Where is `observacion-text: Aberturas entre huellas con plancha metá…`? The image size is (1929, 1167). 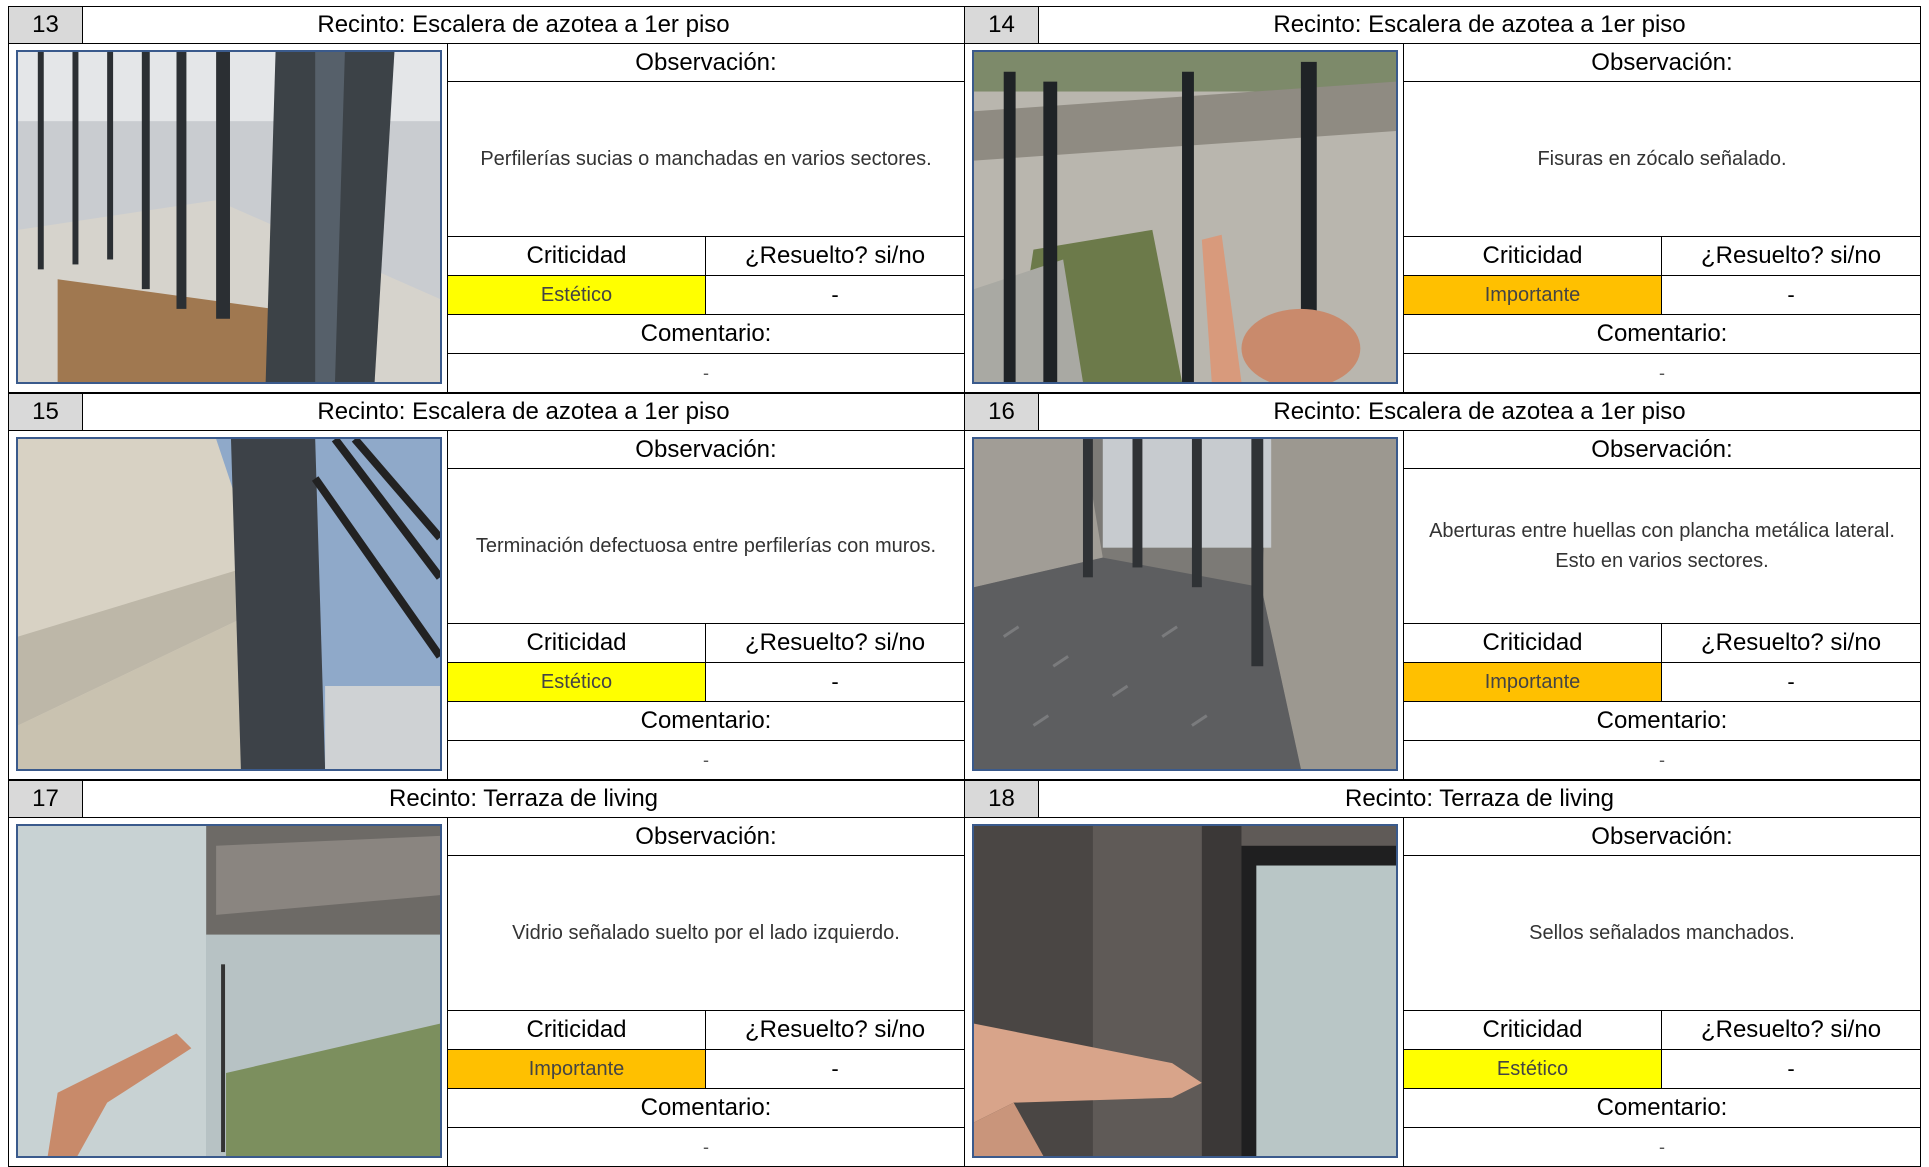
observacion-text: Aberturas entre huellas con plancha metá… is located at coordinates (1662, 546).